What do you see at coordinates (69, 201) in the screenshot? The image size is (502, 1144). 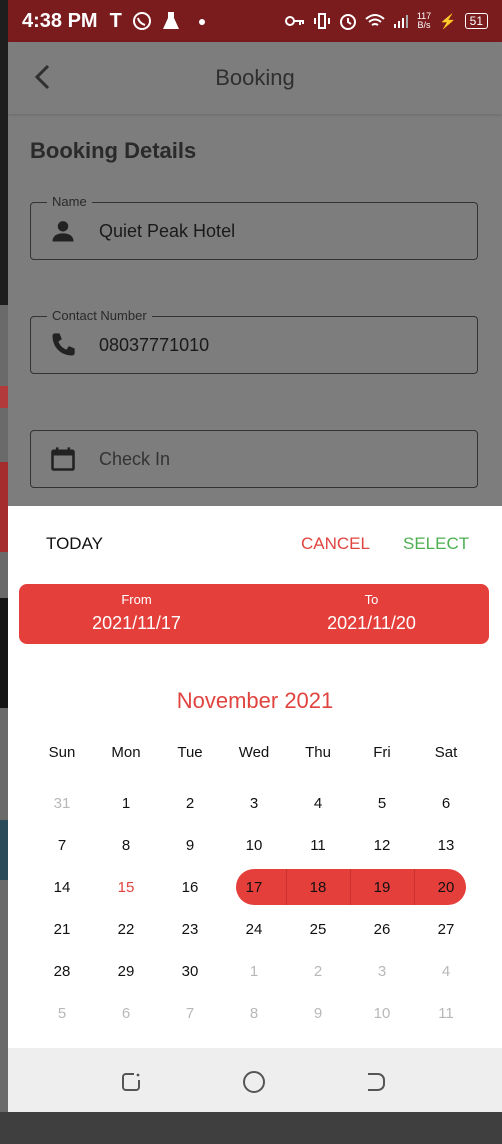 I see `name-field-label: Name` at bounding box center [69, 201].